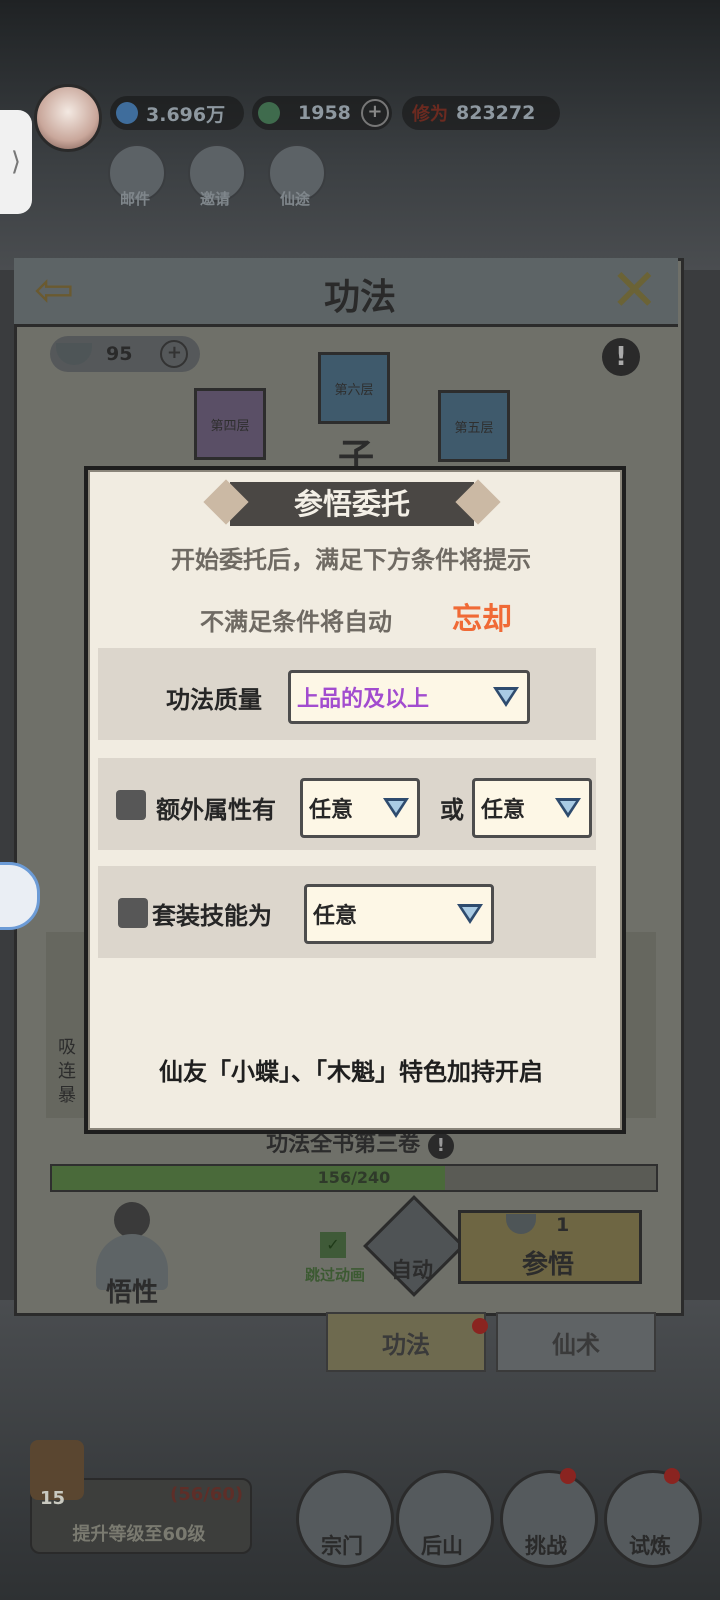  I want to click on nav-challenge-label: 挑战, so click(546, 1546).